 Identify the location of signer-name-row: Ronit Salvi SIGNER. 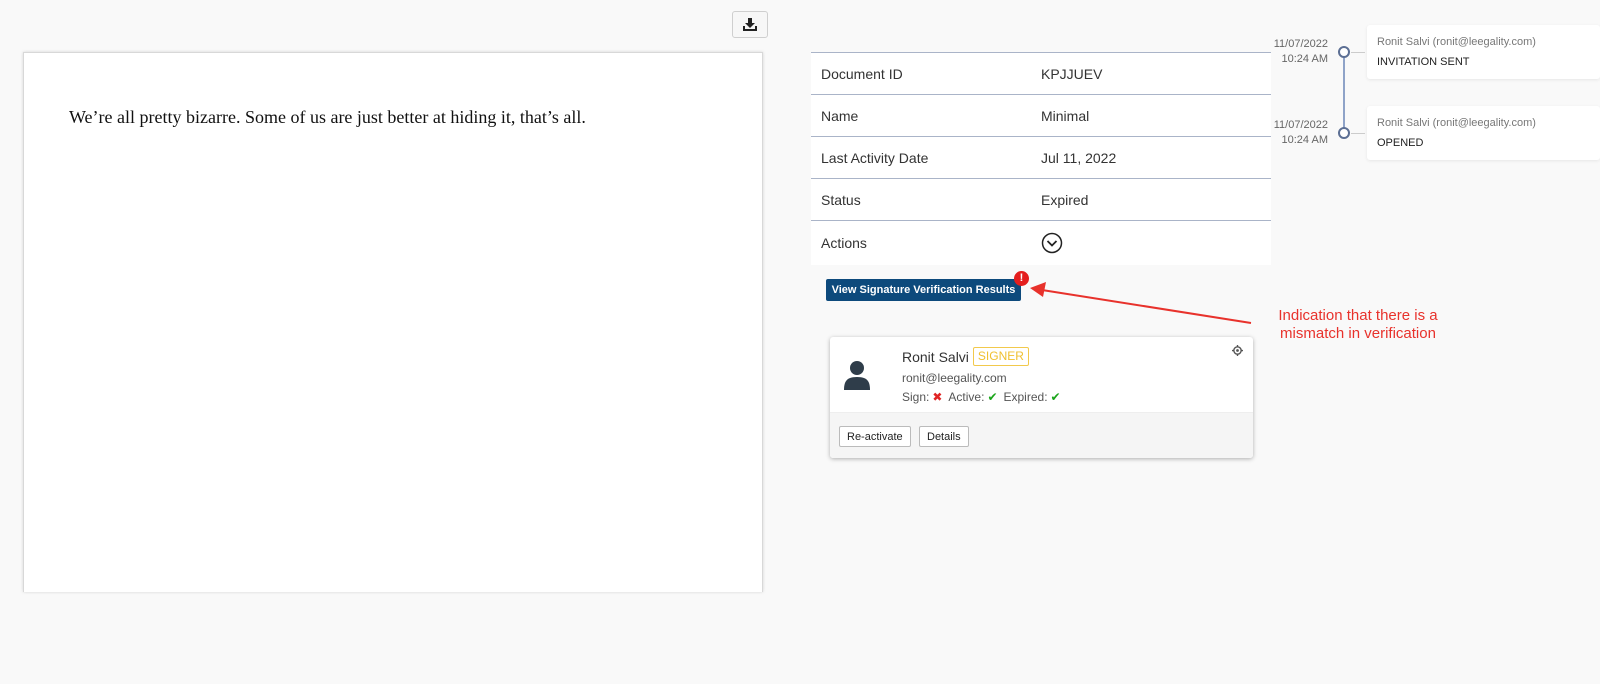
(984, 356).